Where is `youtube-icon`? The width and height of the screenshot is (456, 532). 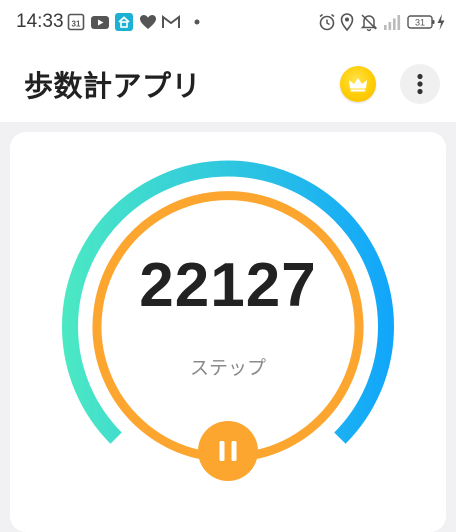 youtube-icon is located at coordinates (100, 22).